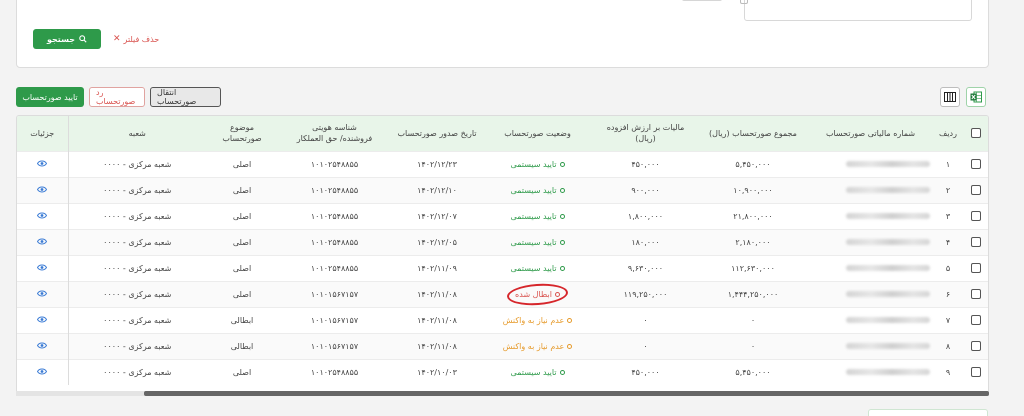 This screenshot has height=416, width=1024. What do you see at coordinates (334, 319) in the screenshot?
I see `seller-id: ۱۰۱۰۱۵۶۷۱۵۷` at bounding box center [334, 319].